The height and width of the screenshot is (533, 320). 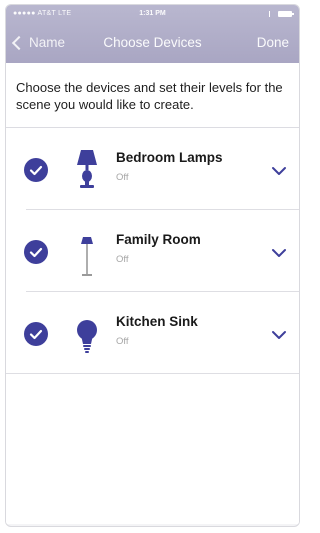 I want to click on status-time: 1:31 PM, so click(x=152, y=13).